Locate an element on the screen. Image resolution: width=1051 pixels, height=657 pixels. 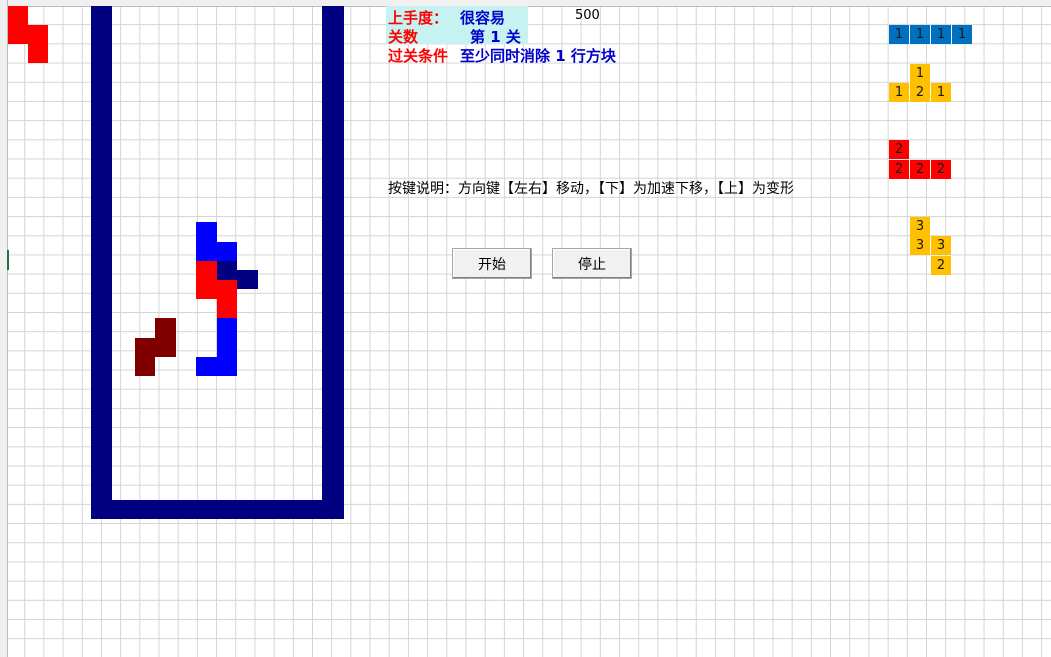
goal-value: 至少同时消除 1 行方块 is located at coordinates (538, 56).